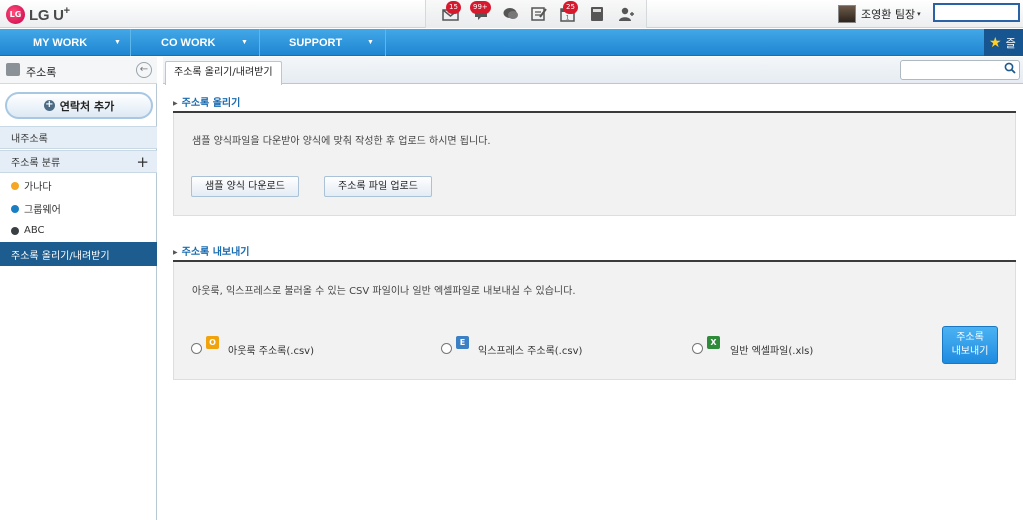  Describe the element at coordinates (15, 14) in the screenshot. I see `logo-mark: LG` at that location.